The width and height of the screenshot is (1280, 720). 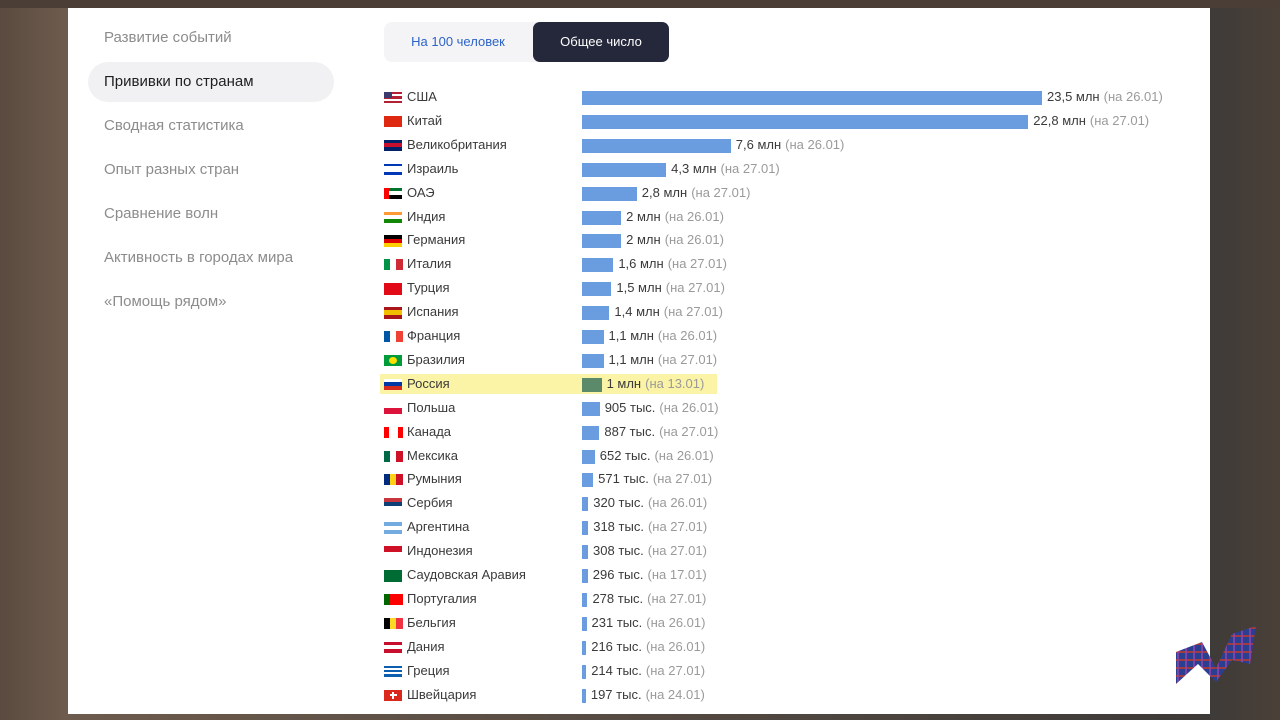 I want to click on country-label: Португалия, so click(x=442, y=598).